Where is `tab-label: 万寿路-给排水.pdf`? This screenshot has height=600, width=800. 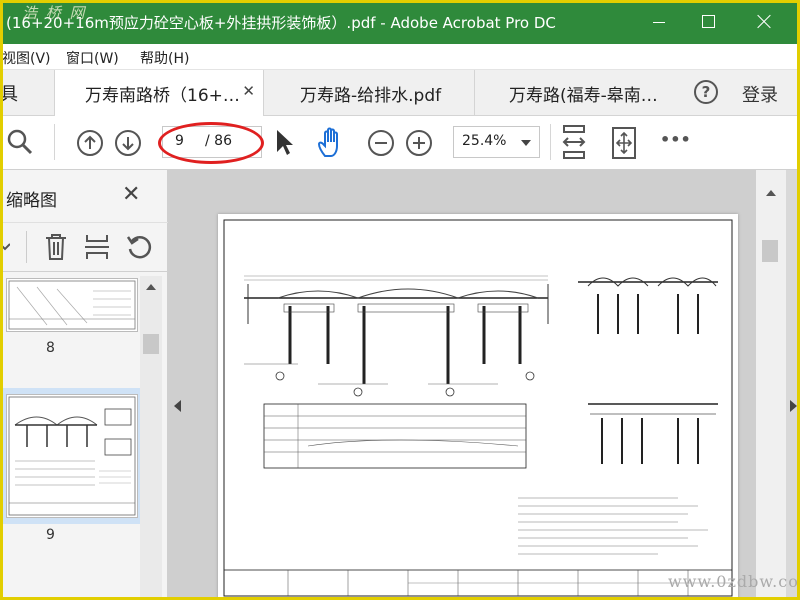
tab-label: 万寿路-给排水.pdf is located at coordinates (371, 96).